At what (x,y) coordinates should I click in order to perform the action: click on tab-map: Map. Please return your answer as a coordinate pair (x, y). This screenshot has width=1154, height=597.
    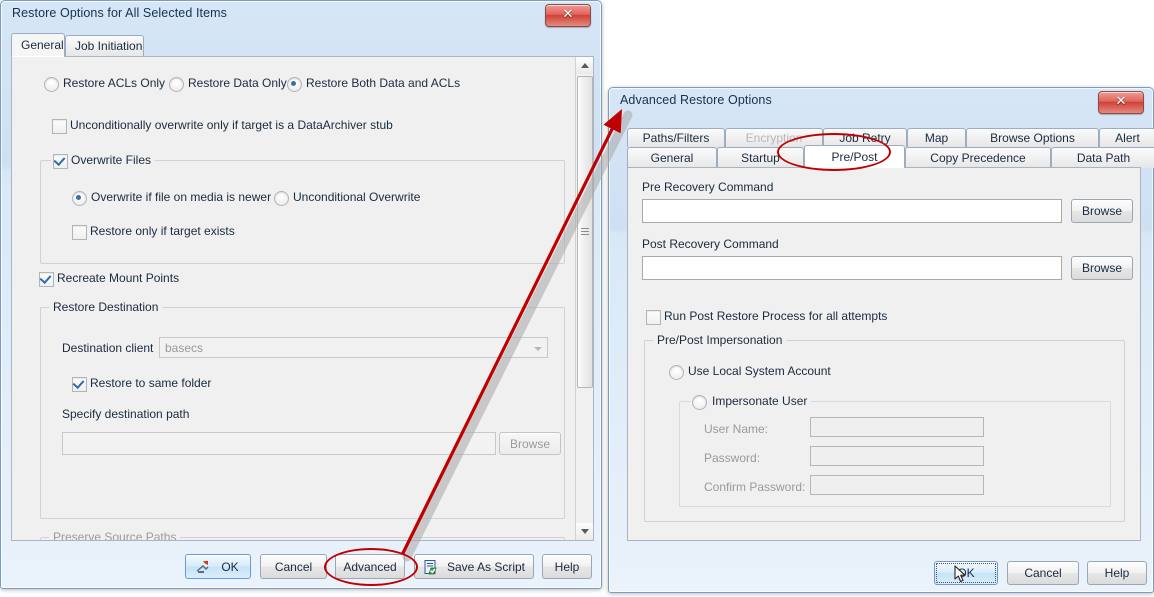
    Looking at the image, I should click on (936, 137).